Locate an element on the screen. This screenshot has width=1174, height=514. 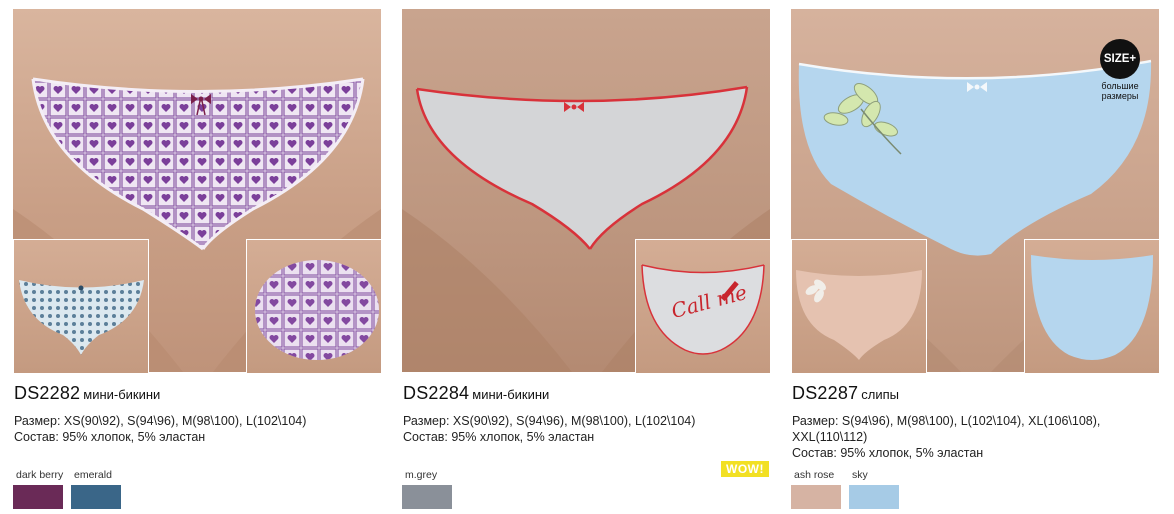
product-thumb-front-ash-rose is located at coordinates (859, 306).